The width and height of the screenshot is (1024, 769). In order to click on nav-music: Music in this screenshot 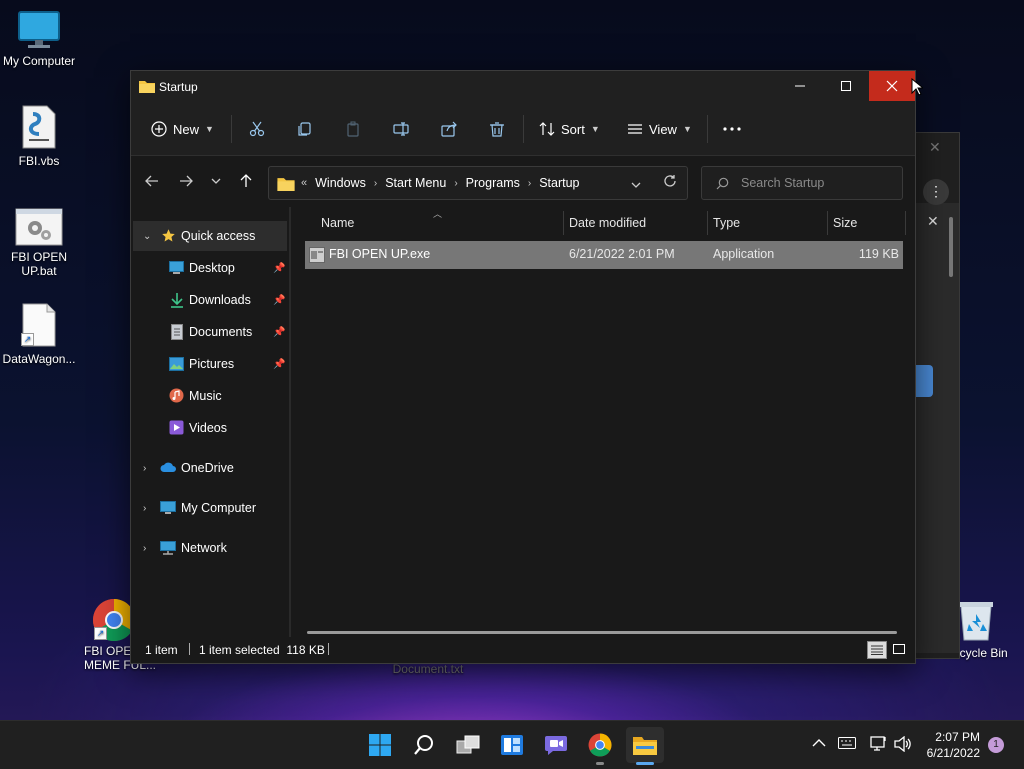, I will do `click(210, 396)`.